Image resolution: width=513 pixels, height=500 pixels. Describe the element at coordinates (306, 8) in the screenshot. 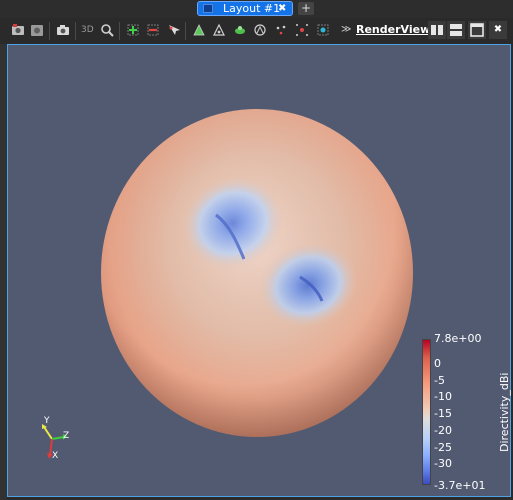

I see `add-tab-button: +` at that location.